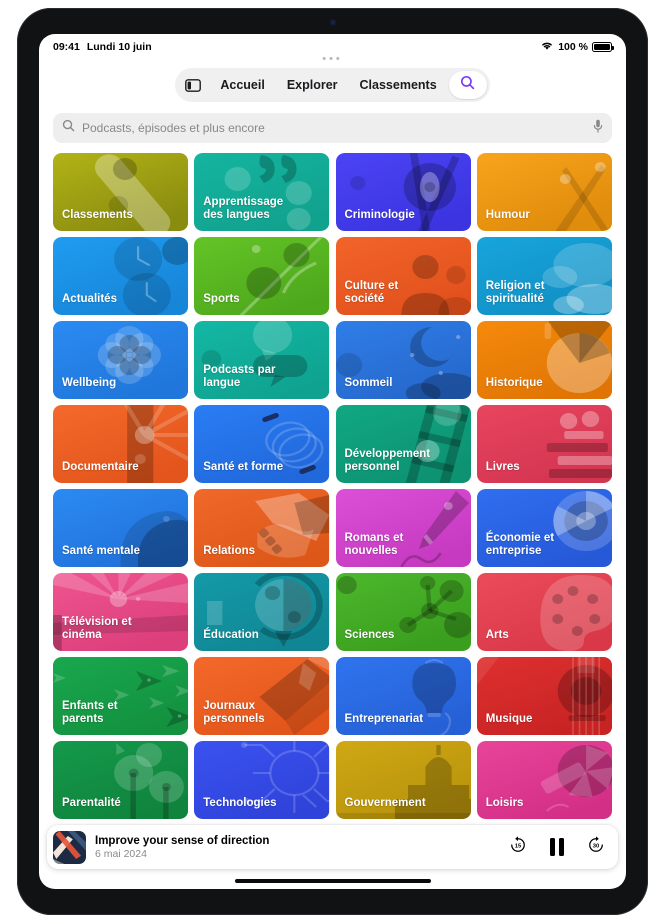 The height and width of the screenshot is (923, 665). I want to click on category-label: Humour, so click(507, 215).